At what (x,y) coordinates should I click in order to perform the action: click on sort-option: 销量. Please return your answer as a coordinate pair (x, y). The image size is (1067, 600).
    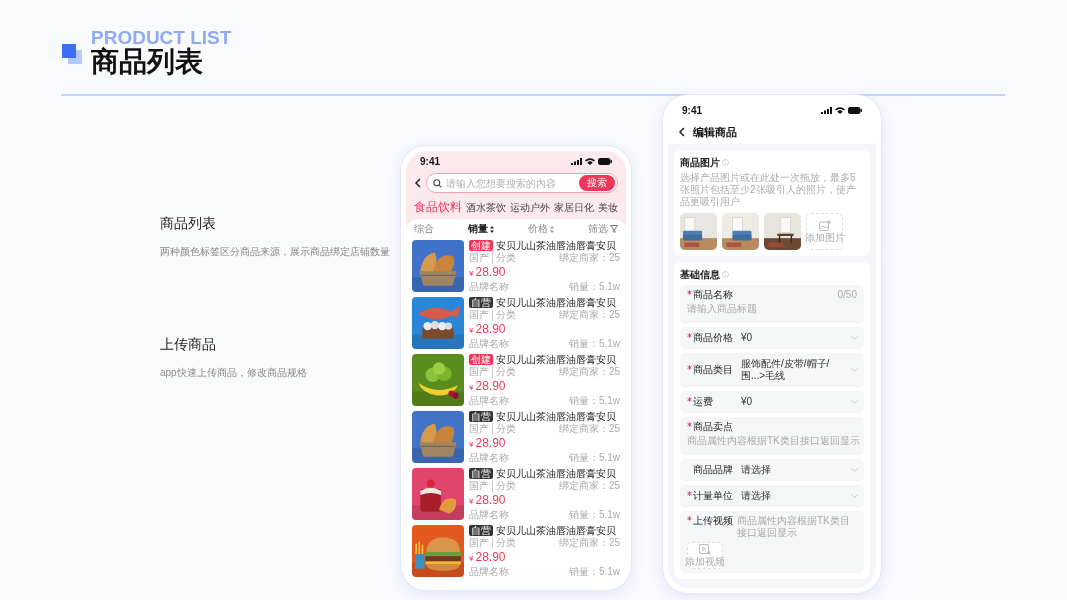
    Looking at the image, I should click on (481, 229).